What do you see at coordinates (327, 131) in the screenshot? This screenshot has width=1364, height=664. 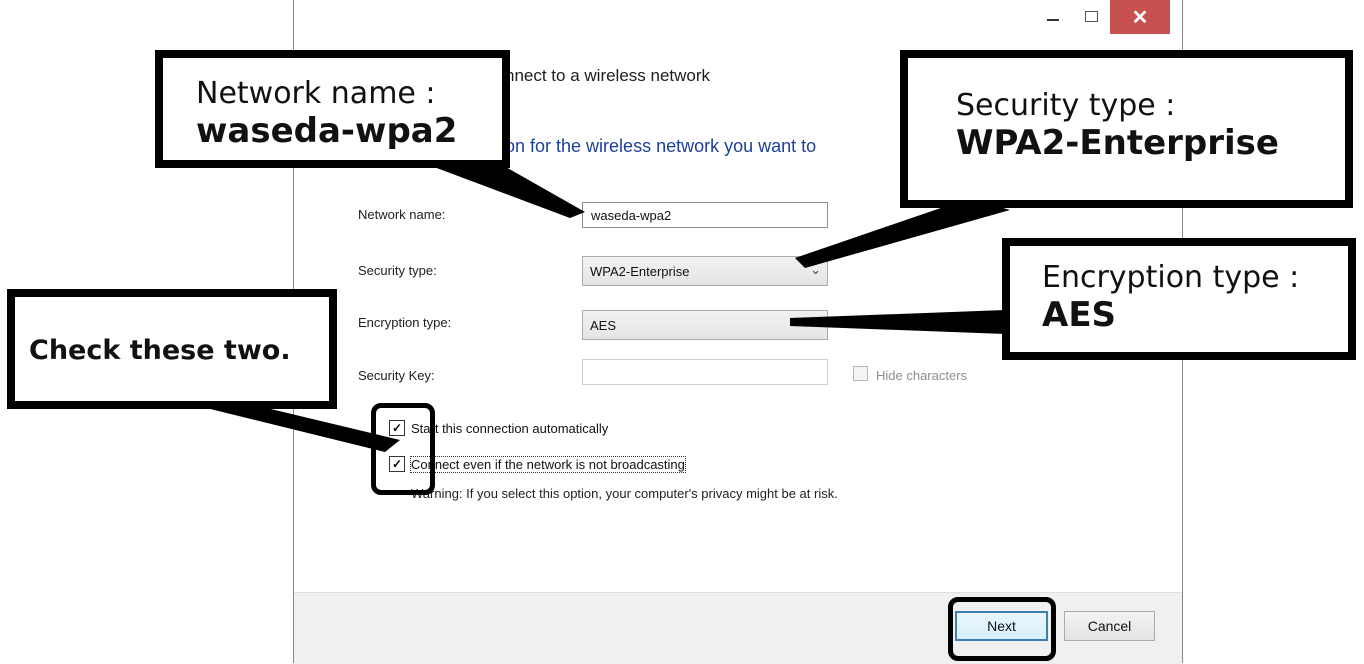 I see `network-callout-line2: waseda-wpa2` at bounding box center [327, 131].